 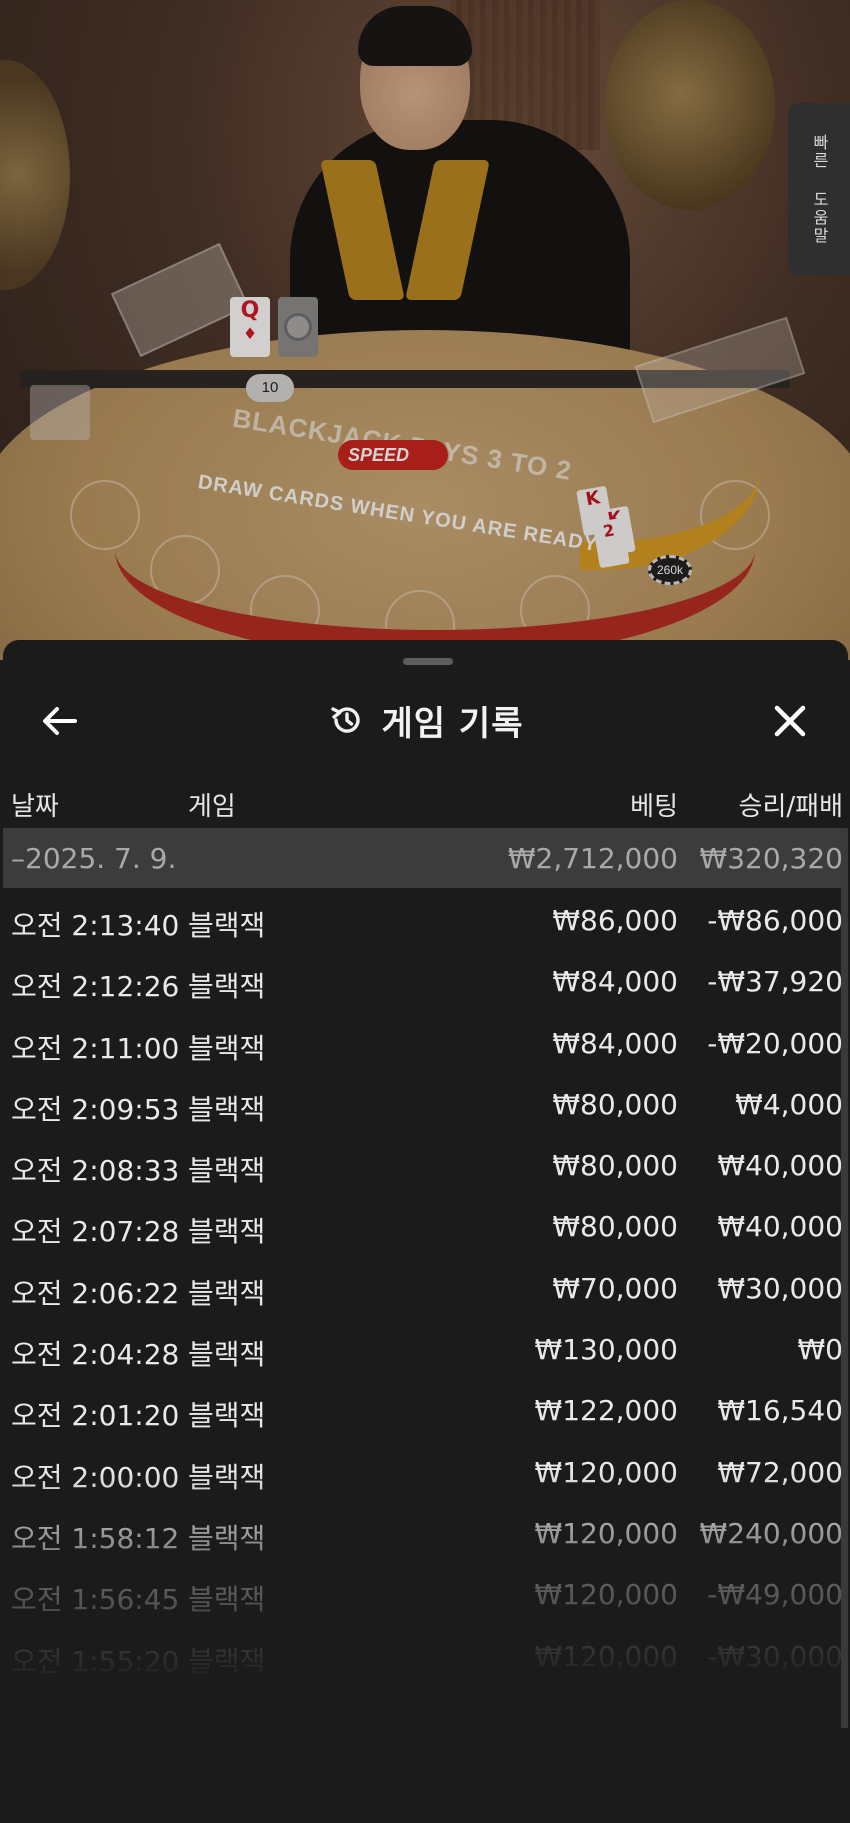 What do you see at coordinates (790, 807) in the screenshot?
I see `column-header-win-loss: 승리/패배` at bounding box center [790, 807].